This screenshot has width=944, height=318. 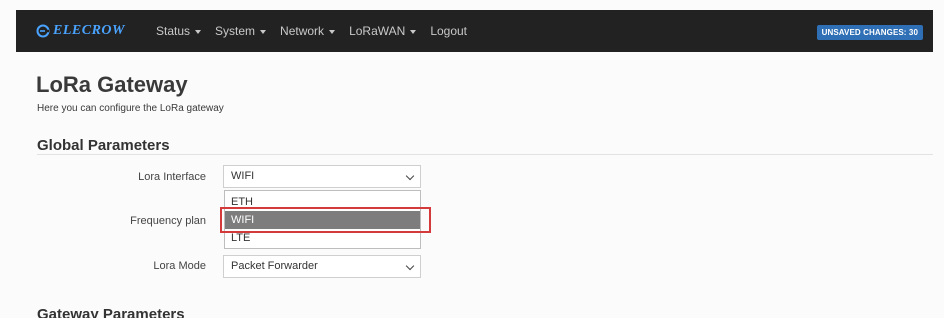 I want to click on nav-item-logout: Logout, so click(x=448, y=31).